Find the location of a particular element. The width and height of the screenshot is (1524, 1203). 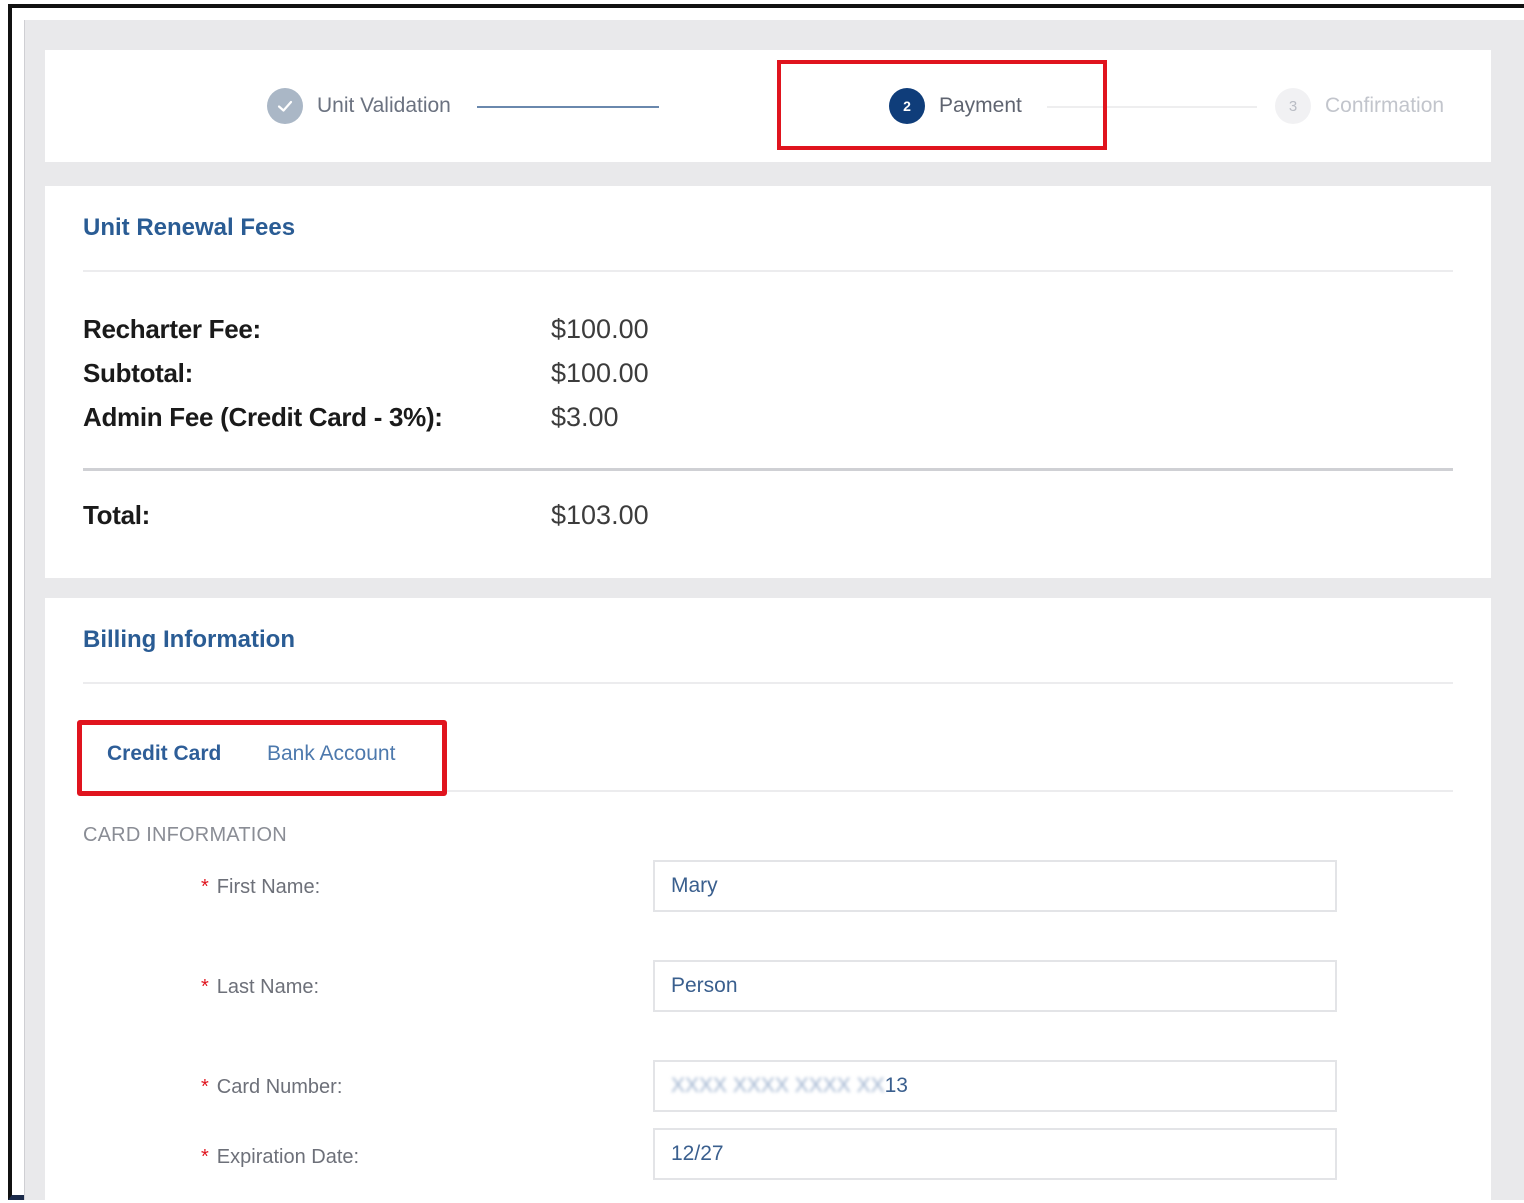

fees-title: Unit Renewal Fees is located at coordinates (189, 227).